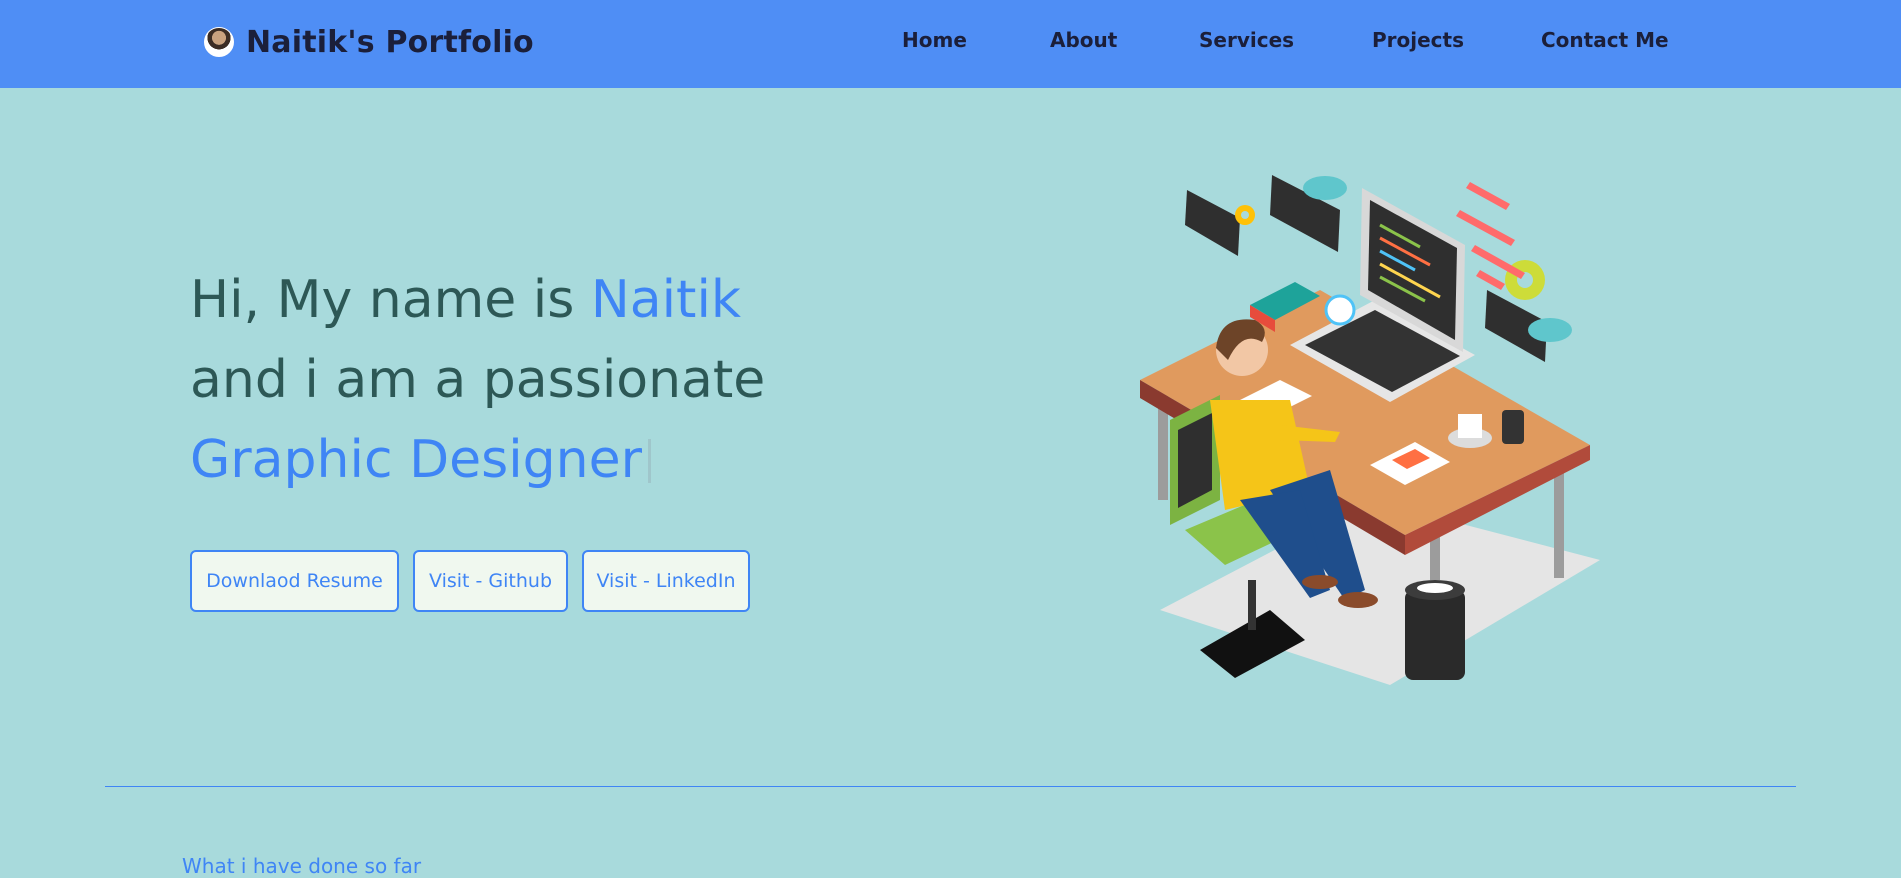 This screenshot has height=878, width=1901. I want to click on section-divider, so click(950, 786).